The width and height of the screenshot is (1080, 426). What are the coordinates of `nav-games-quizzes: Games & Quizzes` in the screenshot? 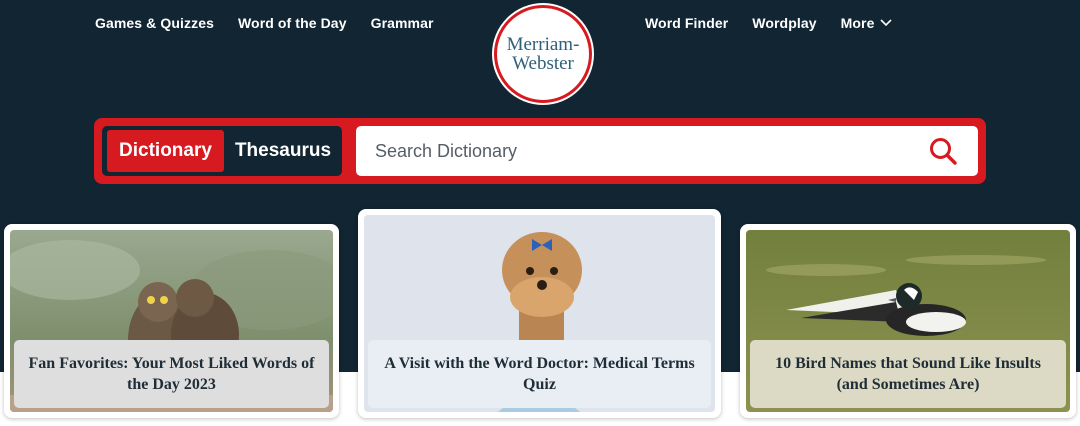 It's located at (154, 23).